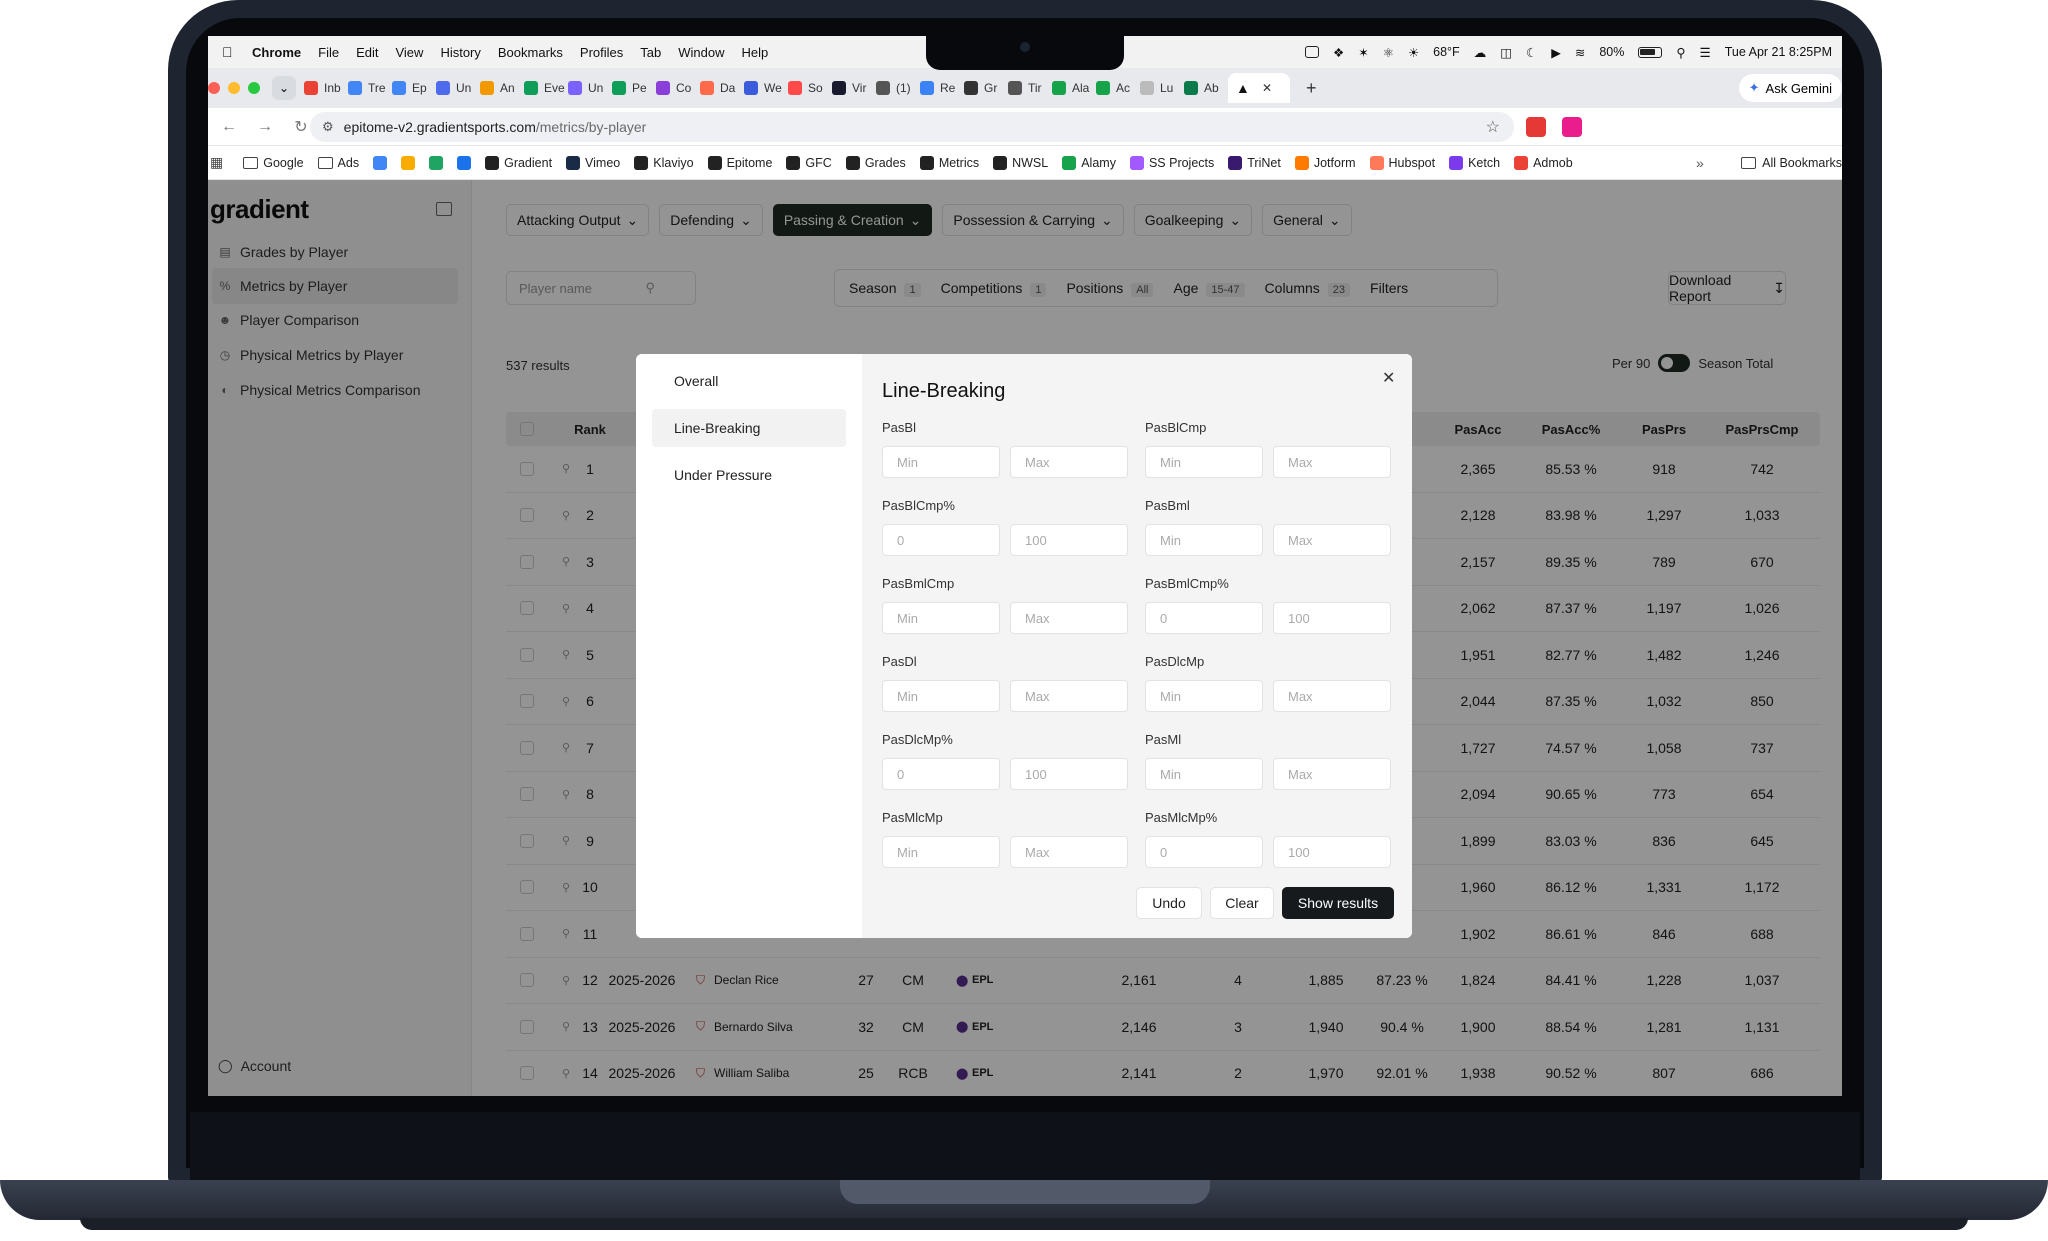  What do you see at coordinates (722, 88) in the screenshot?
I see `browser-tab: Da` at bounding box center [722, 88].